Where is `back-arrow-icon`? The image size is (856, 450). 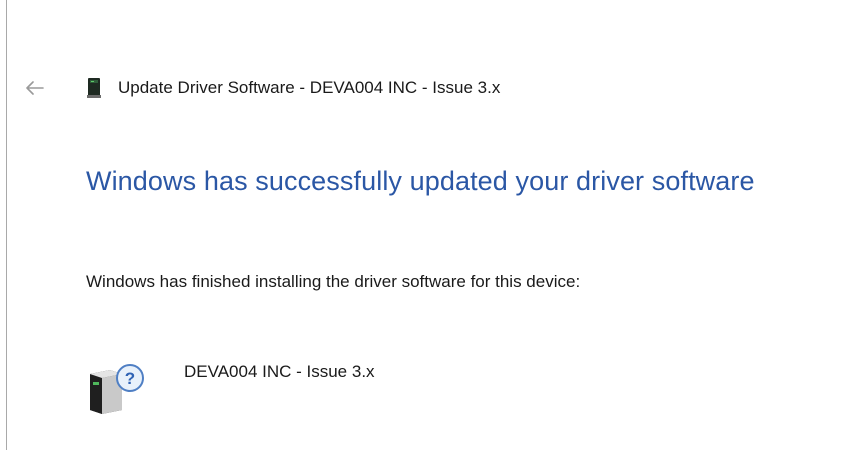 back-arrow-icon is located at coordinates (35, 88).